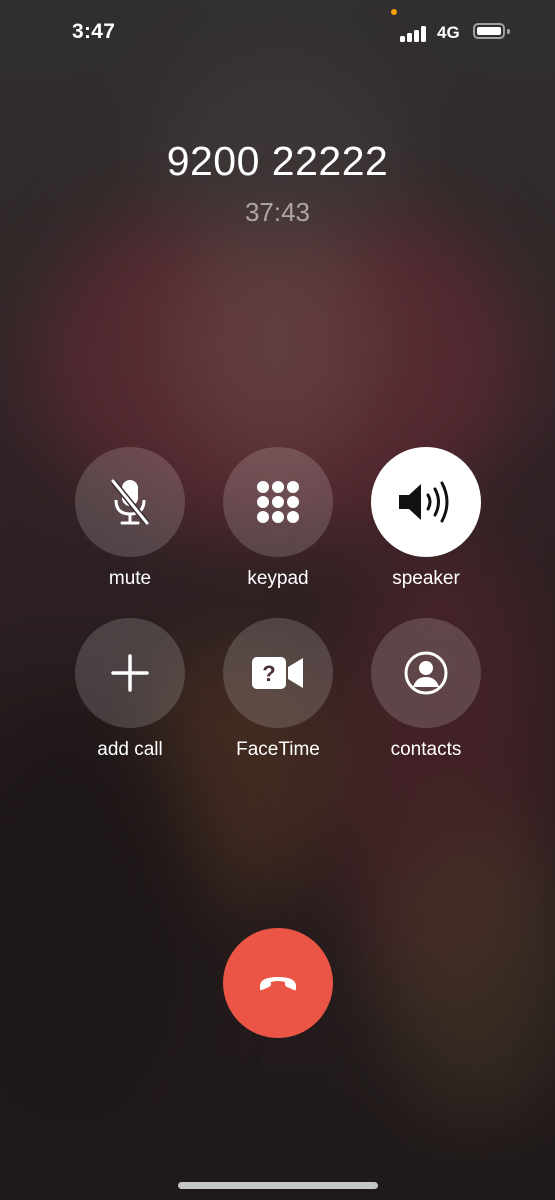 Image resolution: width=555 pixels, height=1200 pixels. I want to click on caller-number: 9200 22222, so click(277, 161).